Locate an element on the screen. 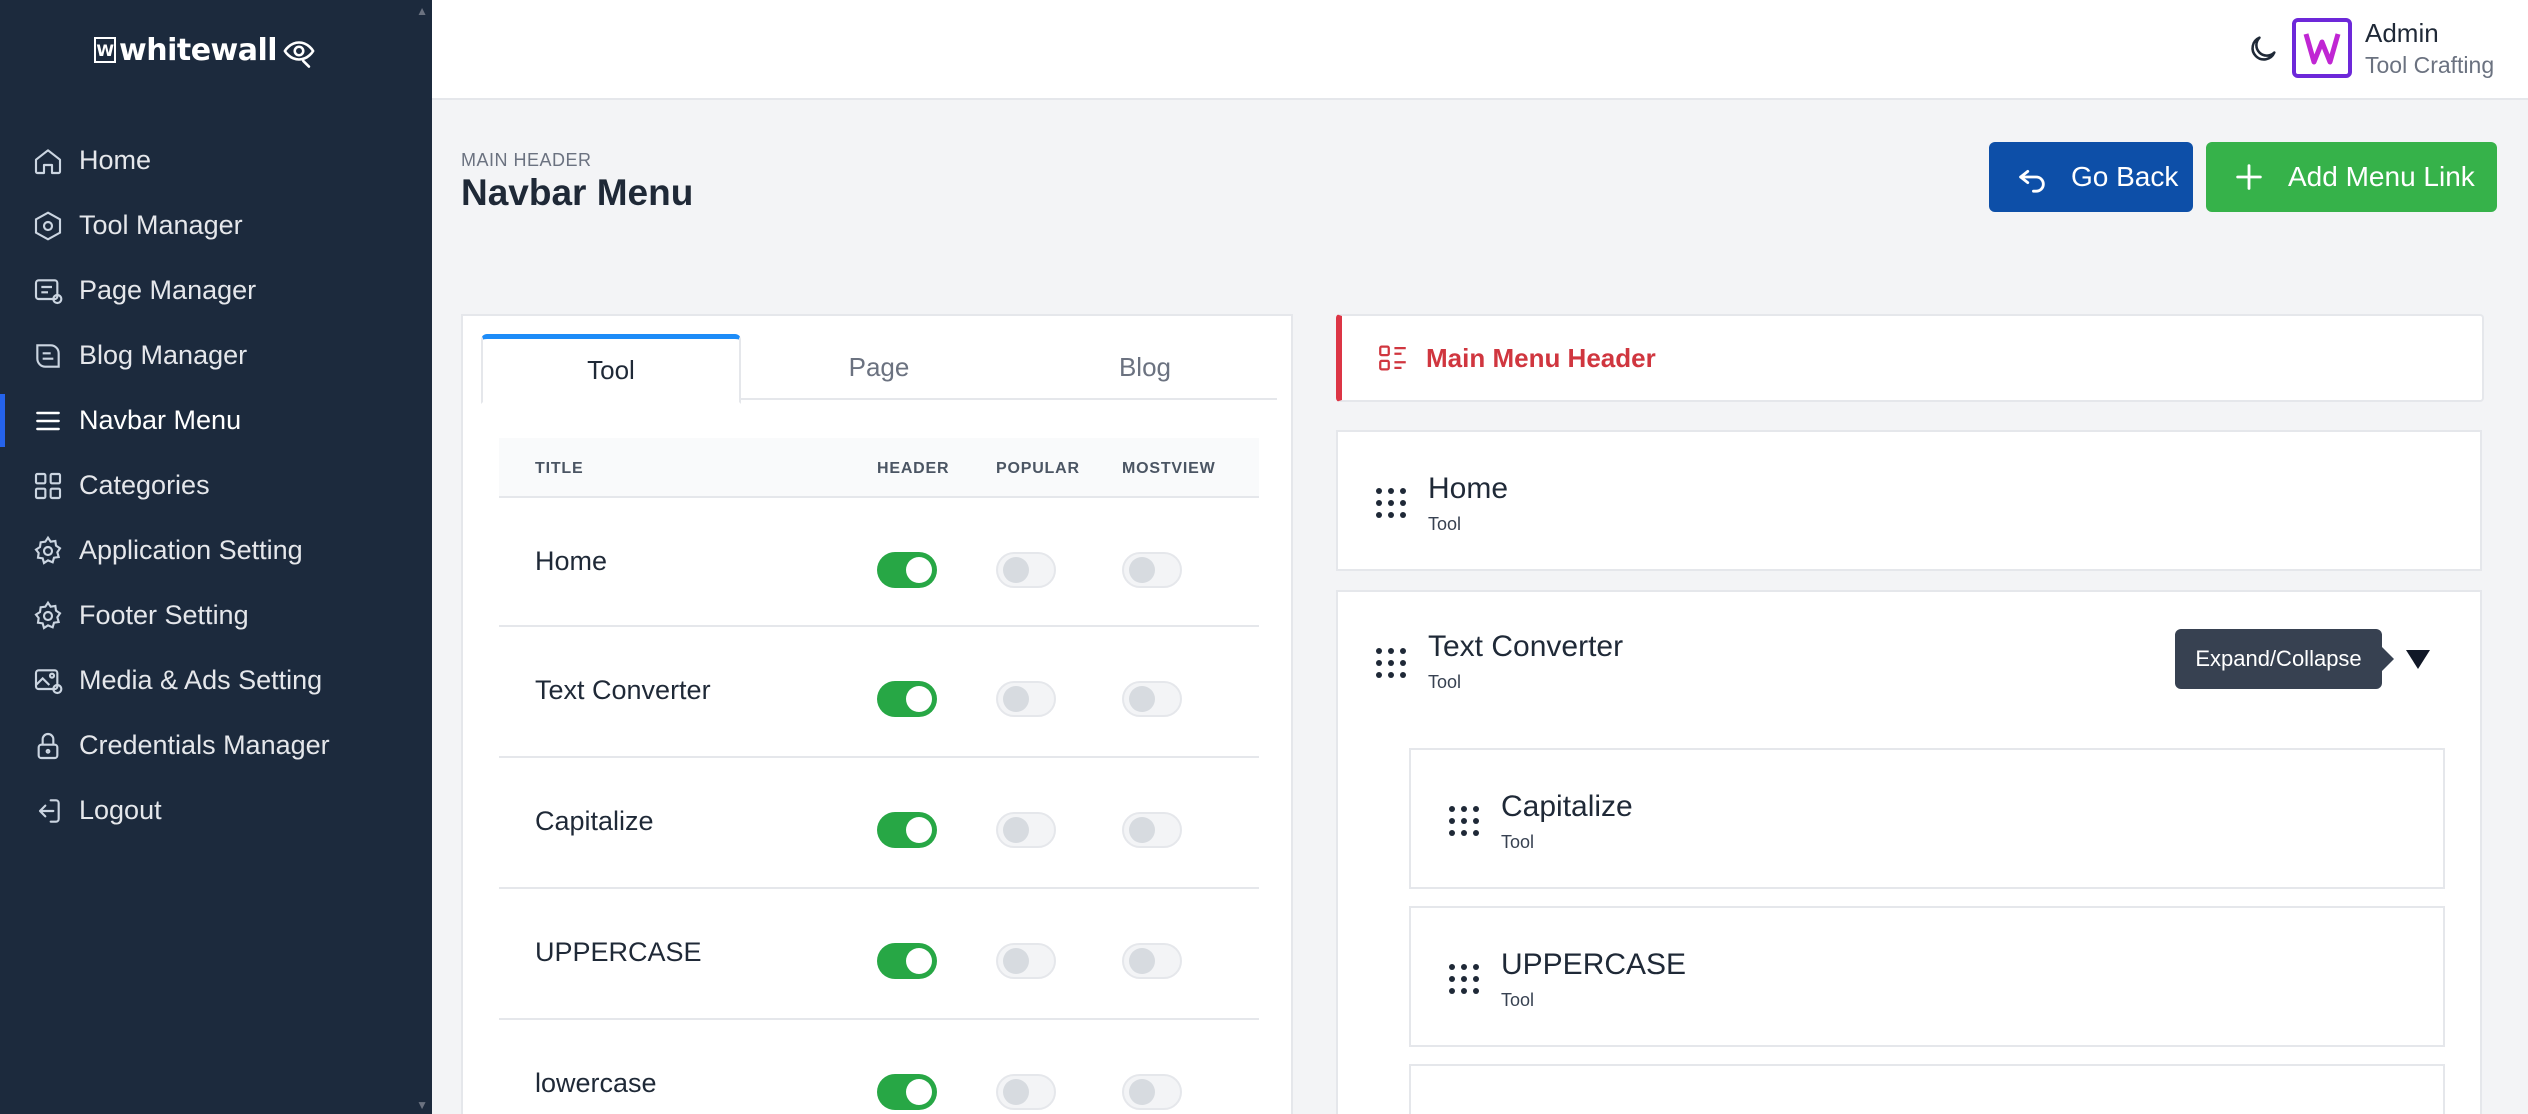 The width and height of the screenshot is (2528, 1114). sidebar-item-credentials-manager: Credentials Manager is located at coordinates (216, 745).